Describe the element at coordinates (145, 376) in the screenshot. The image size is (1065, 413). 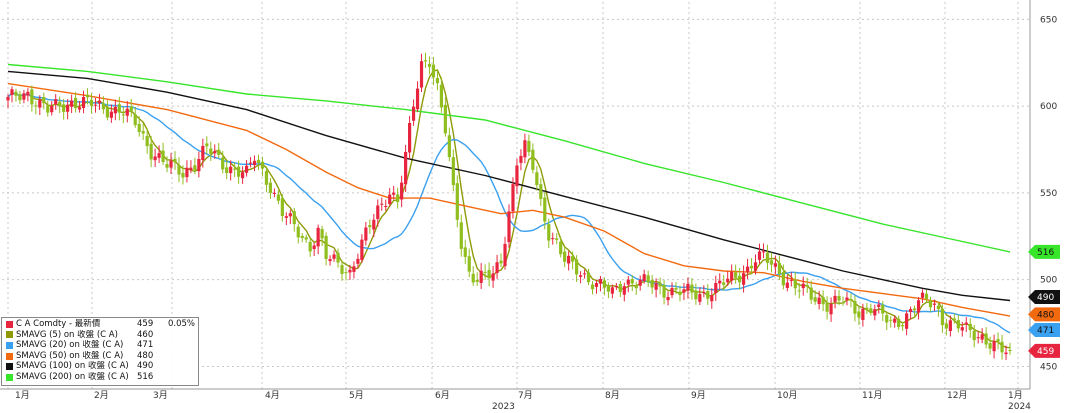
I see `legend-value: 516` at that location.